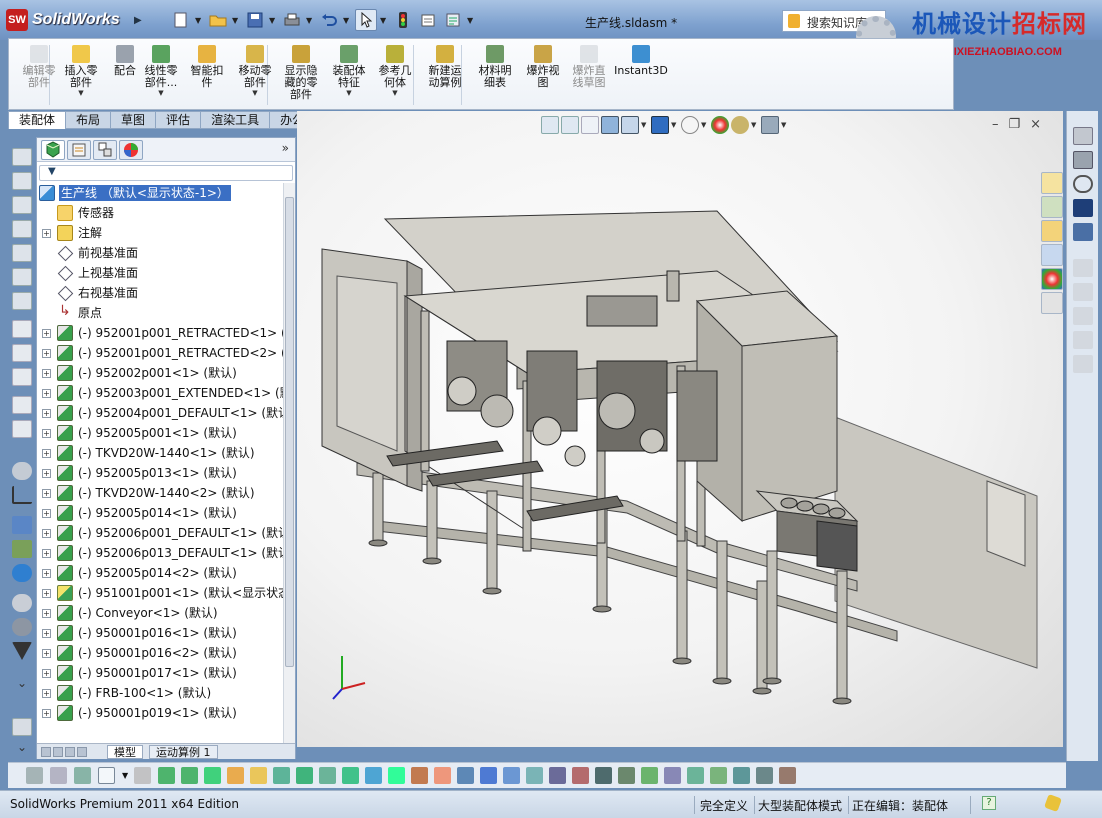 This screenshot has height=818, width=1102. Describe the element at coordinates (160, 193) in the screenshot. I see `tree-root-assembly: 生产线 （默认<显示状态-1>）` at that location.